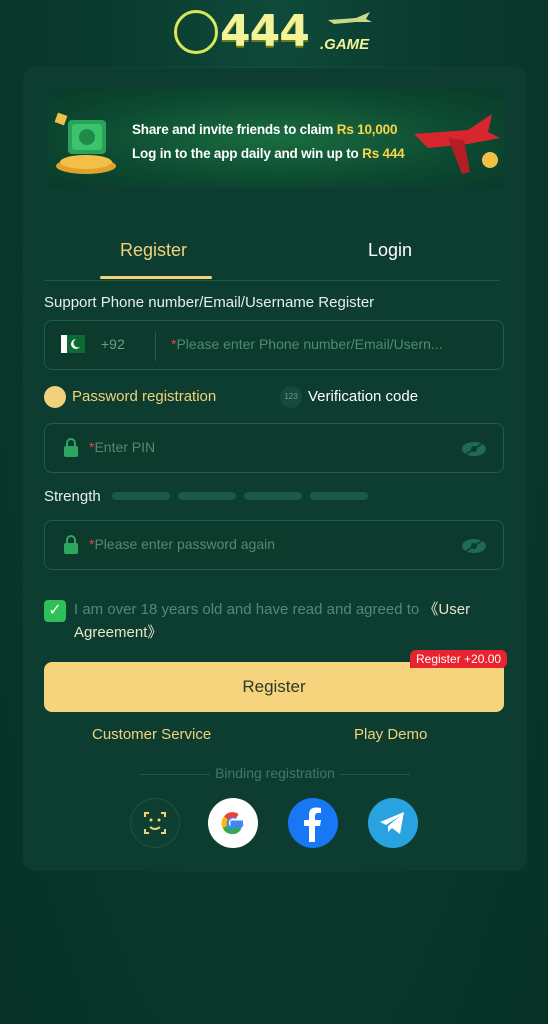 The height and width of the screenshot is (1024, 548). I want to click on register-bonus-badge: Register +20.00, so click(459, 659).